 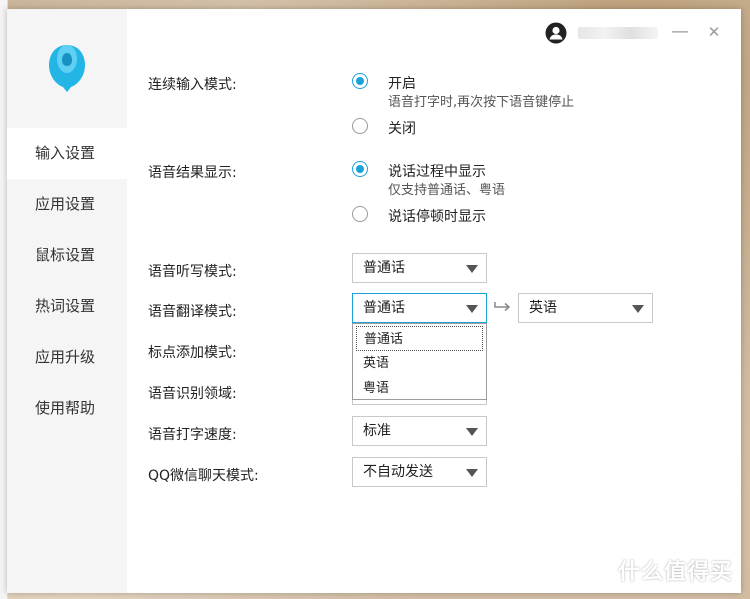 I want to click on qq-wechat-mode-select: 不自动发送, so click(x=419, y=472).